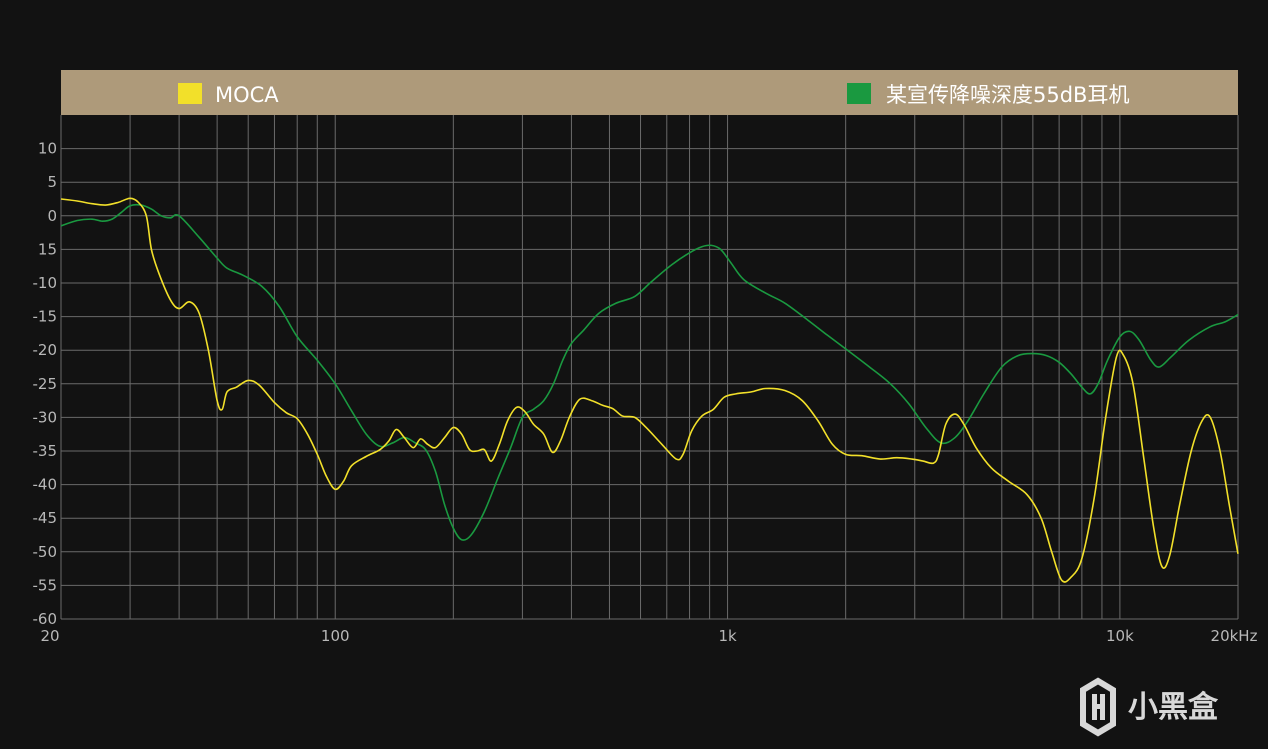 The width and height of the screenshot is (1268, 749). I want to click on x-tick-label: 20, so click(49, 636).